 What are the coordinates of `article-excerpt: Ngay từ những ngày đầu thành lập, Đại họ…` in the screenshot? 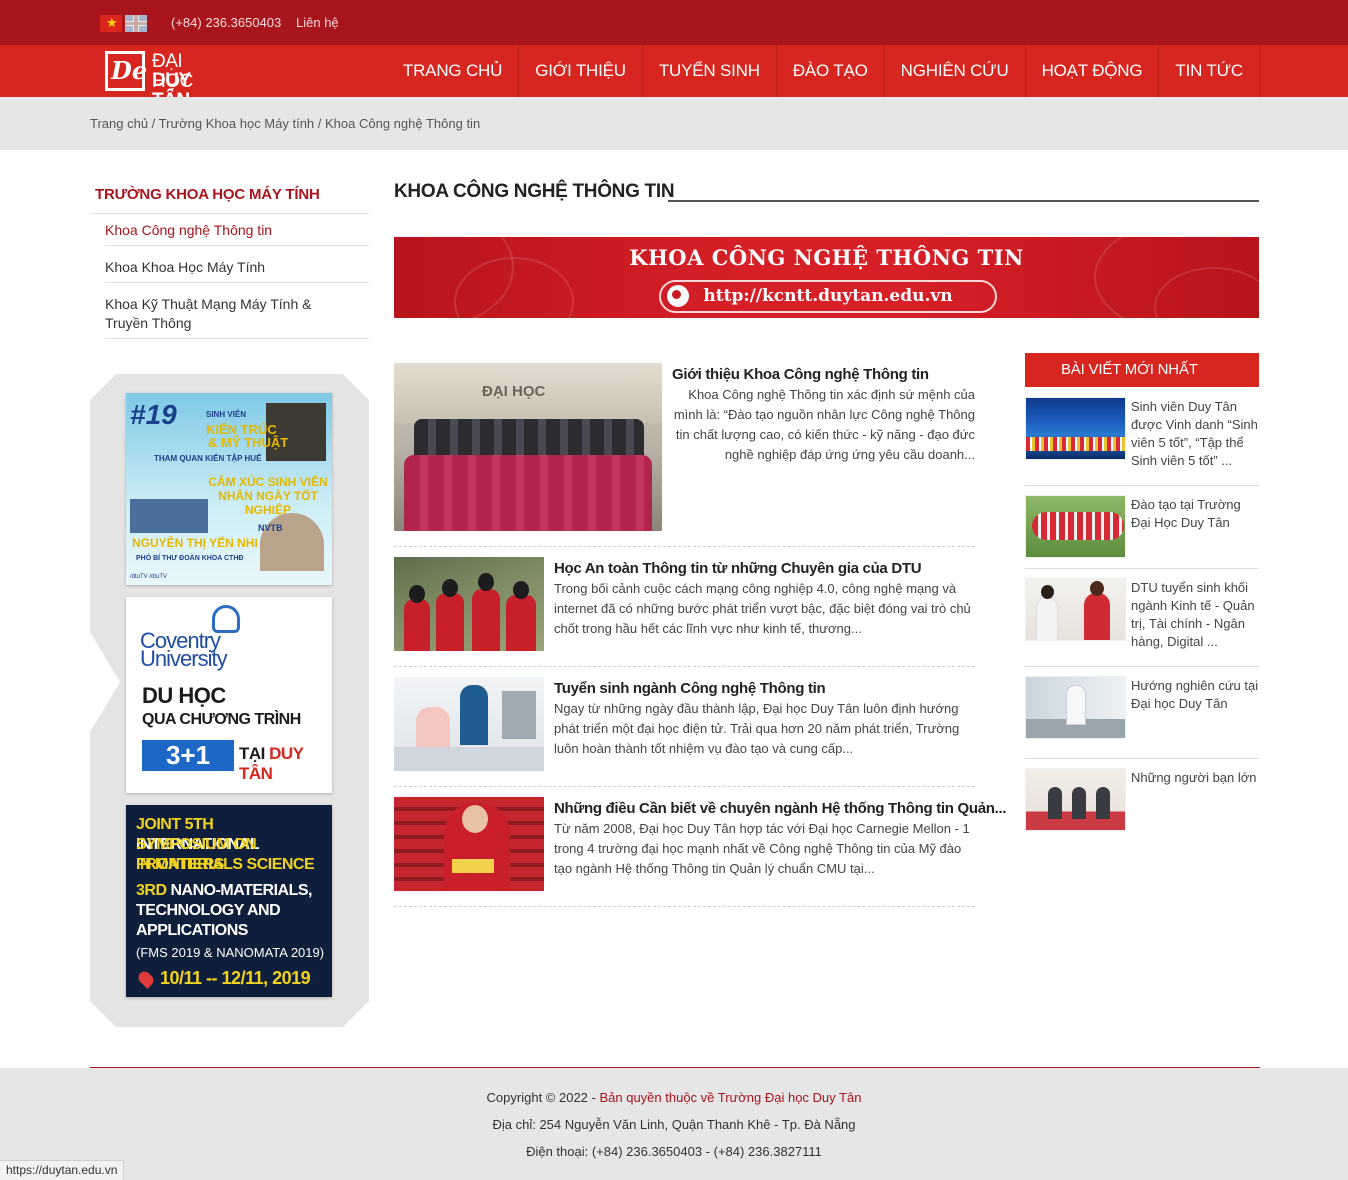 It's located at (757, 728).